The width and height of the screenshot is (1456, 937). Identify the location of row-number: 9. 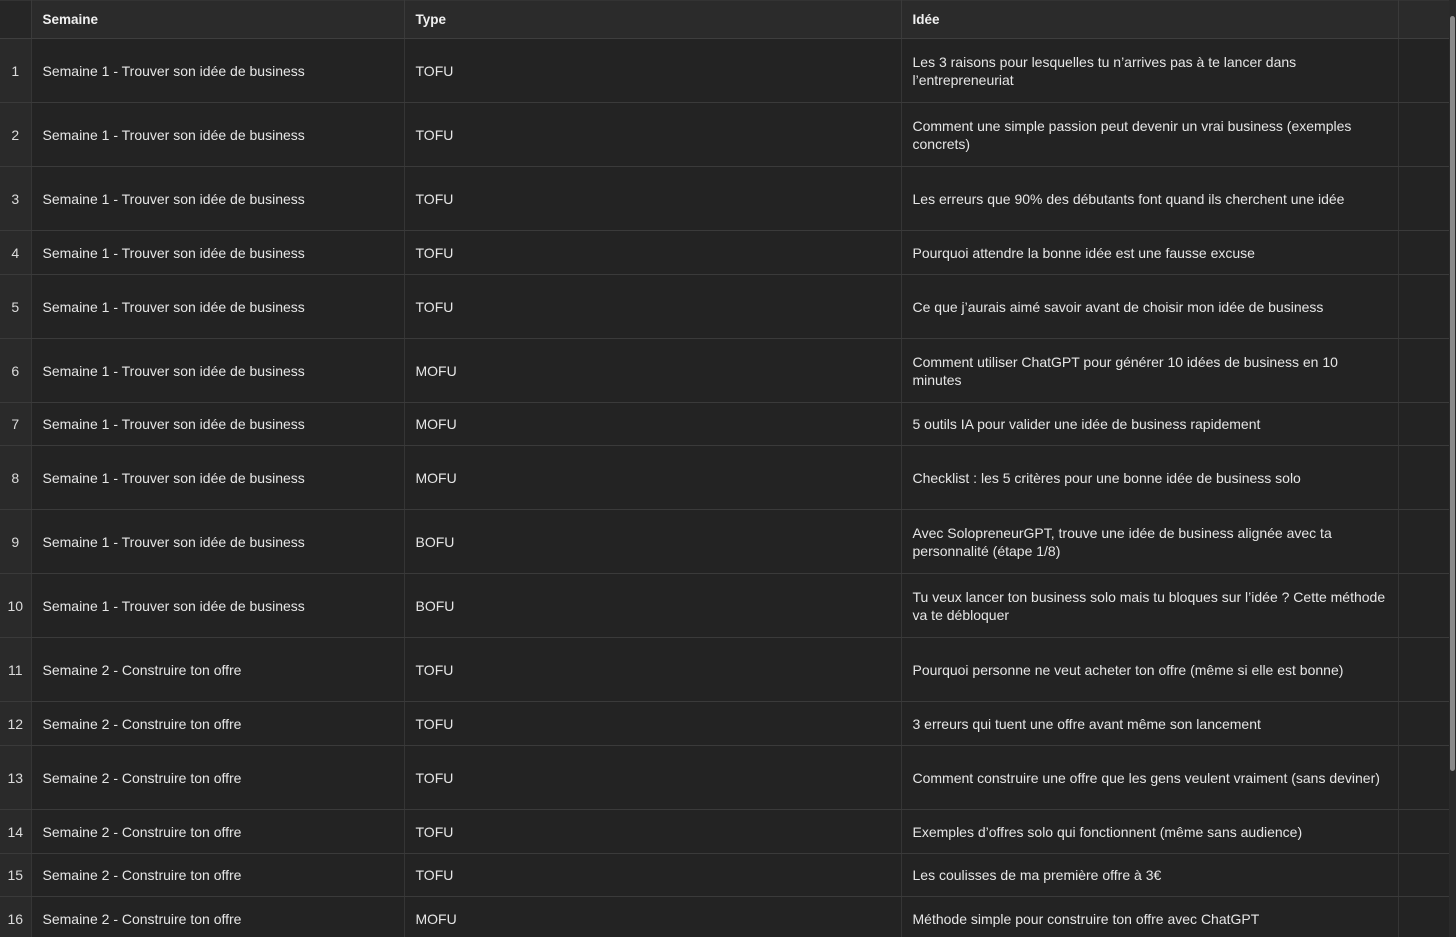
(16, 541).